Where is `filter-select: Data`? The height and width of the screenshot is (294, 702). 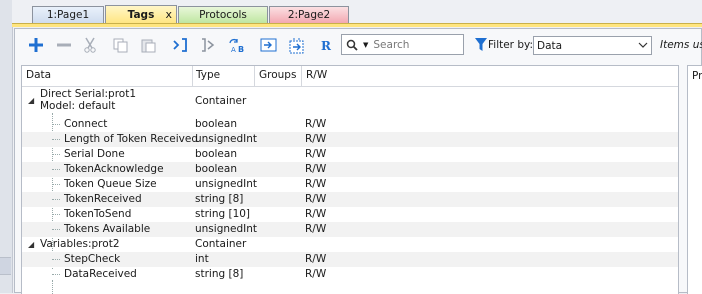 filter-select: Data is located at coordinates (592, 45).